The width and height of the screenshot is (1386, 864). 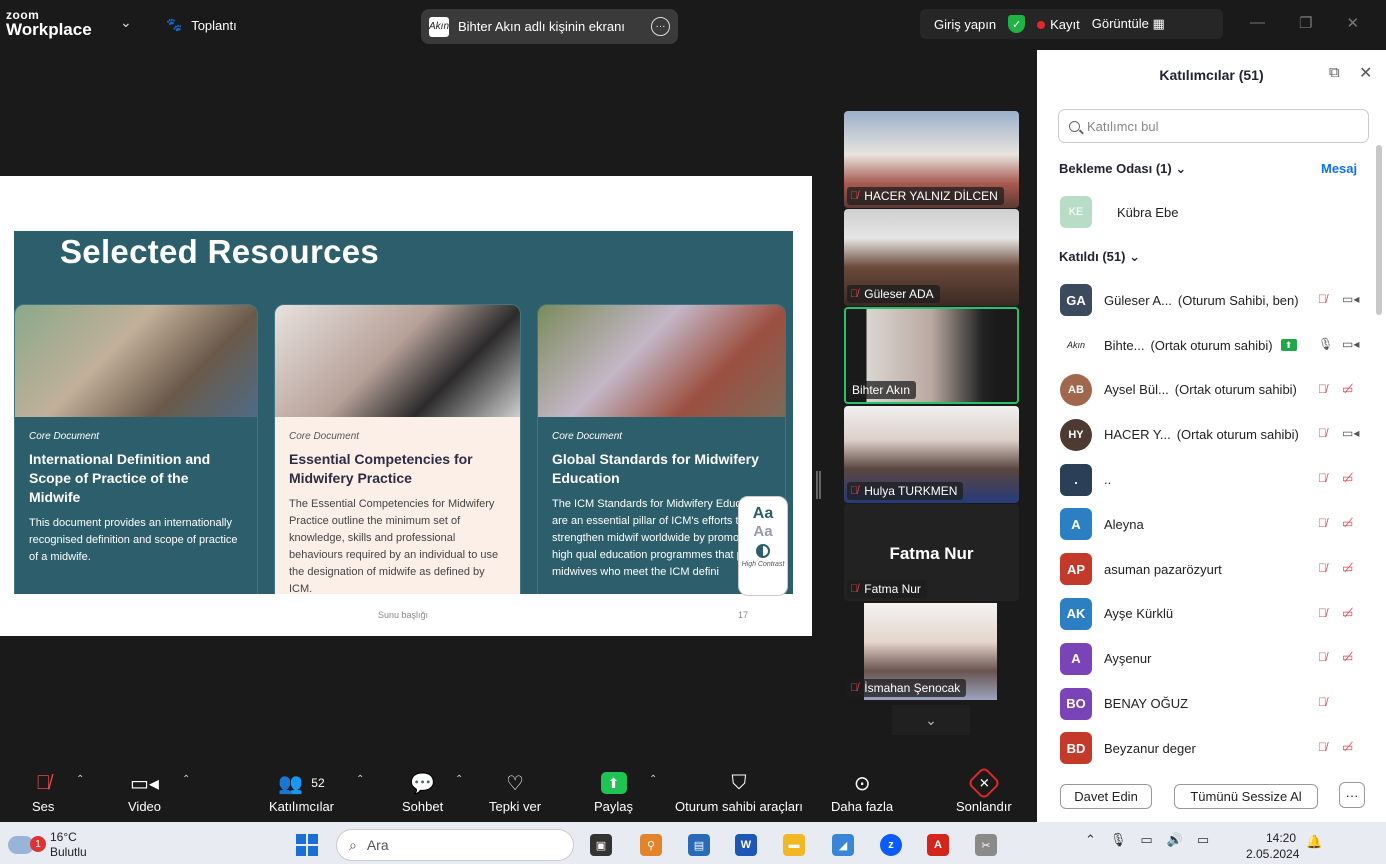 What do you see at coordinates (1213, 126) in the screenshot?
I see `participant-search-input: Katılımcı bul` at bounding box center [1213, 126].